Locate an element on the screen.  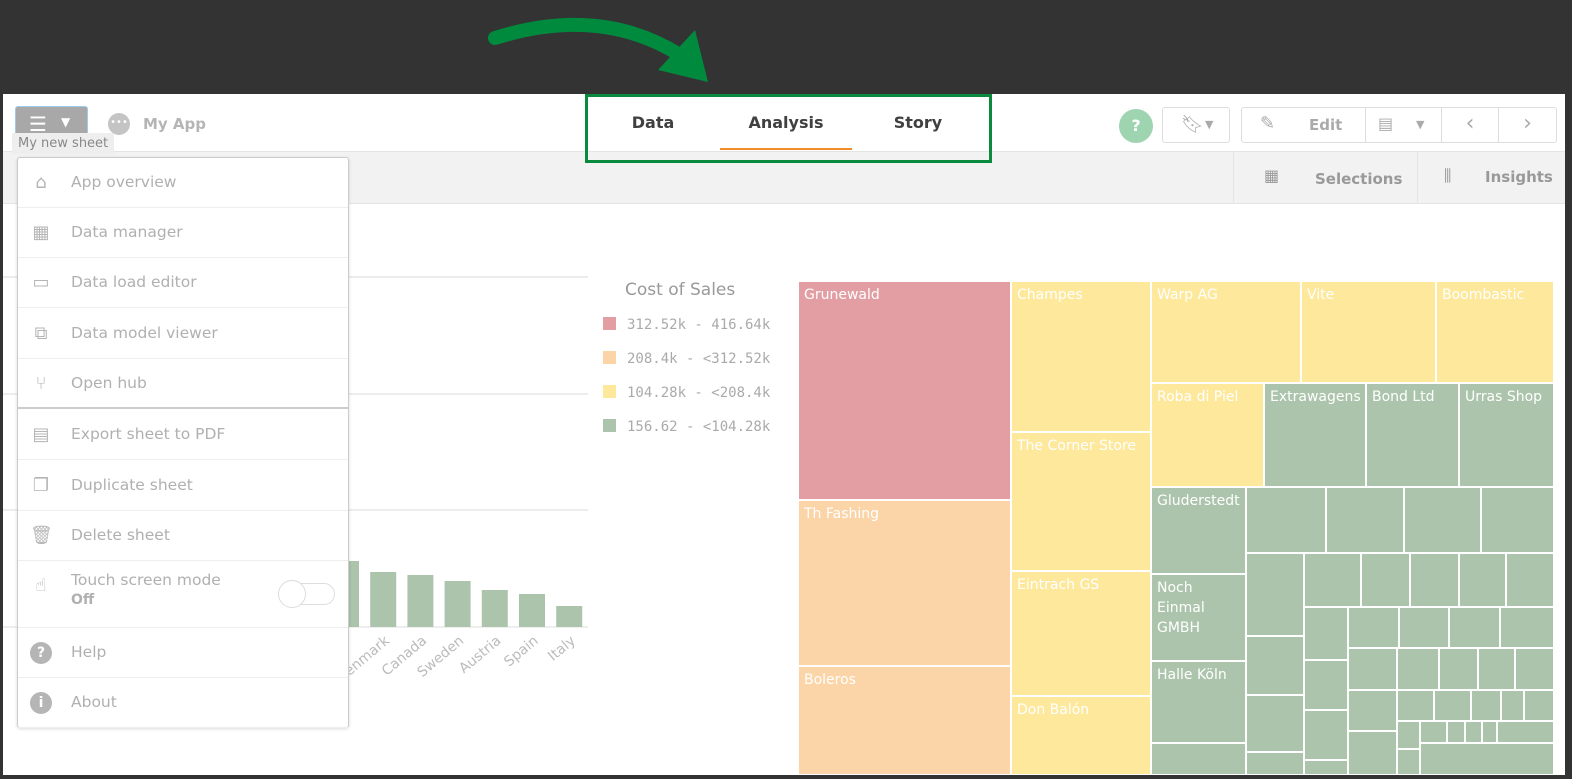
treemap-tile: Urras Shop is located at coordinates (1506, 435).